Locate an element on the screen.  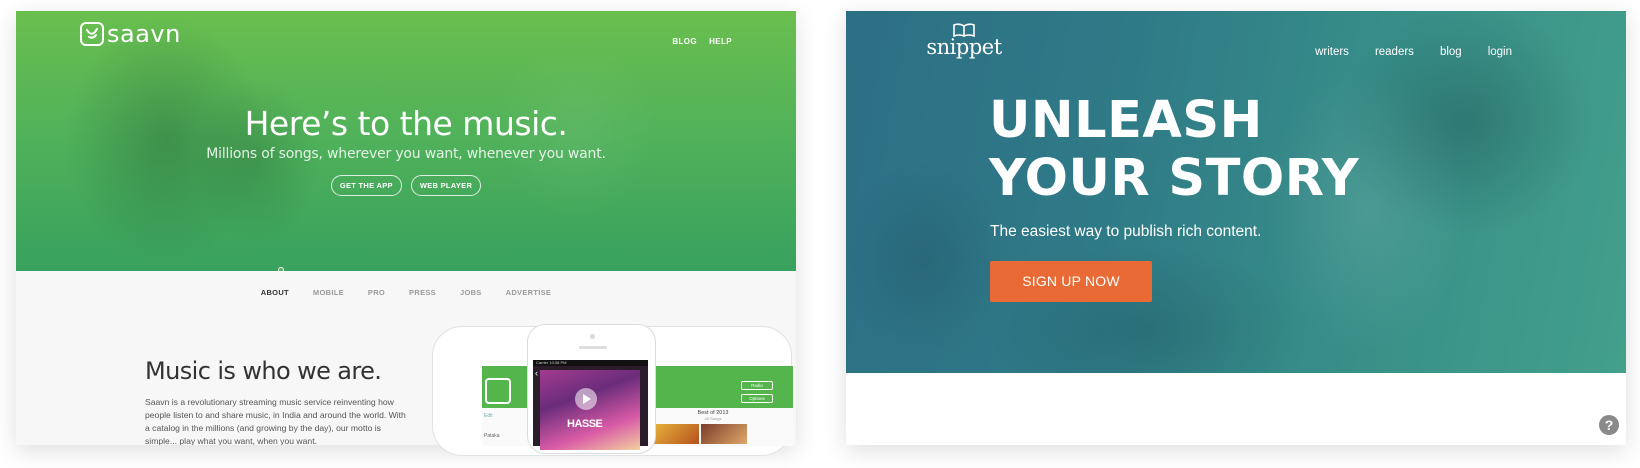
tab-about: ABOUT is located at coordinates (275, 292).